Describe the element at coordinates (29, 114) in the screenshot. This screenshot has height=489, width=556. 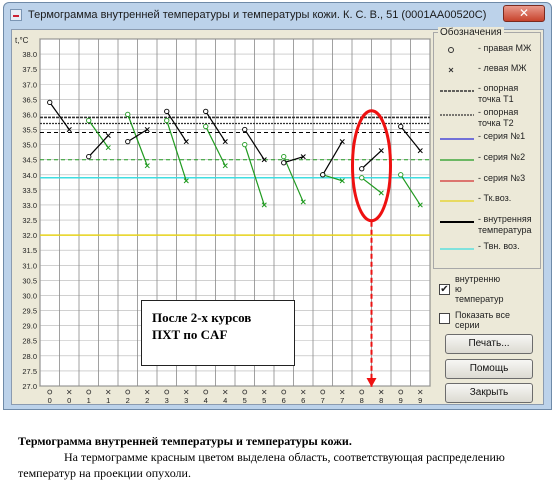
I see `y-tick-label: 36.0` at that location.